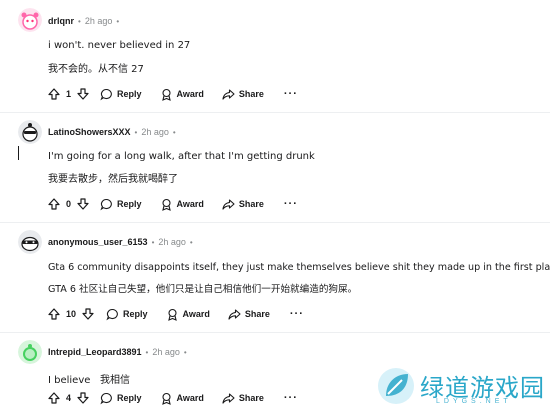 The image size is (550, 414). What do you see at coordinates (96, 69) in the screenshot?
I see `comment-text-translation: 我不会的。从不信 27` at bounding box center [96, 69].